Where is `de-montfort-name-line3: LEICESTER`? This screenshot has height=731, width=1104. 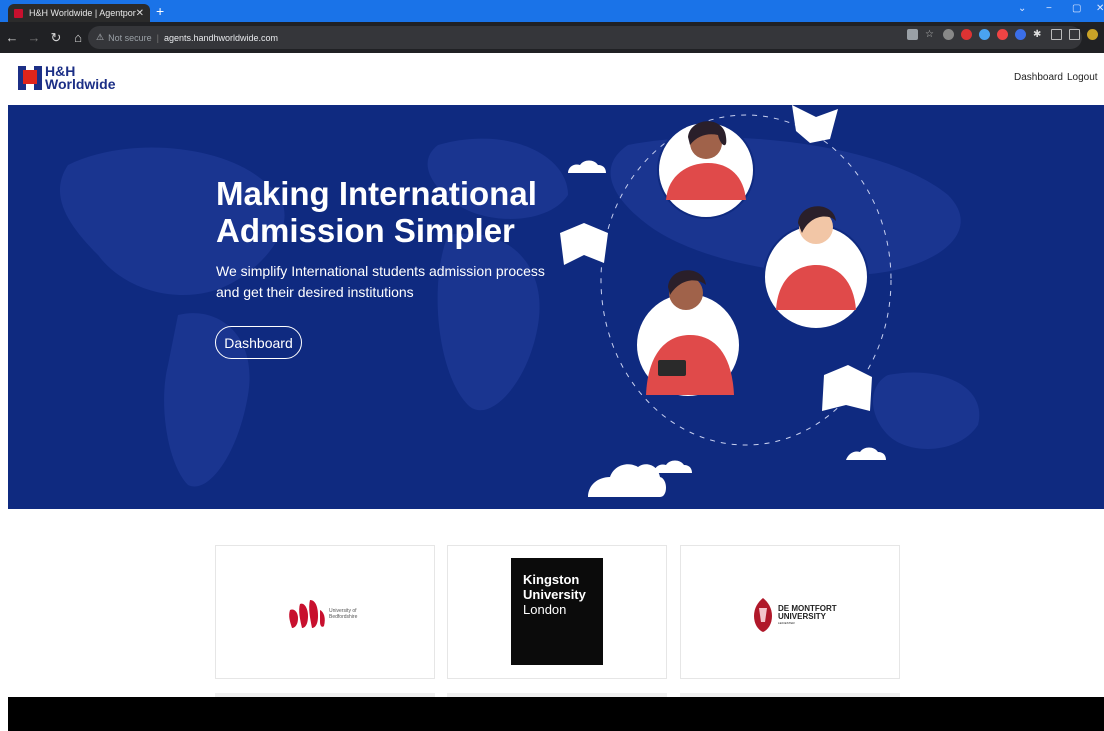 de-montfort-name-line3: LEICESTER is located at coordinates (786, 622).